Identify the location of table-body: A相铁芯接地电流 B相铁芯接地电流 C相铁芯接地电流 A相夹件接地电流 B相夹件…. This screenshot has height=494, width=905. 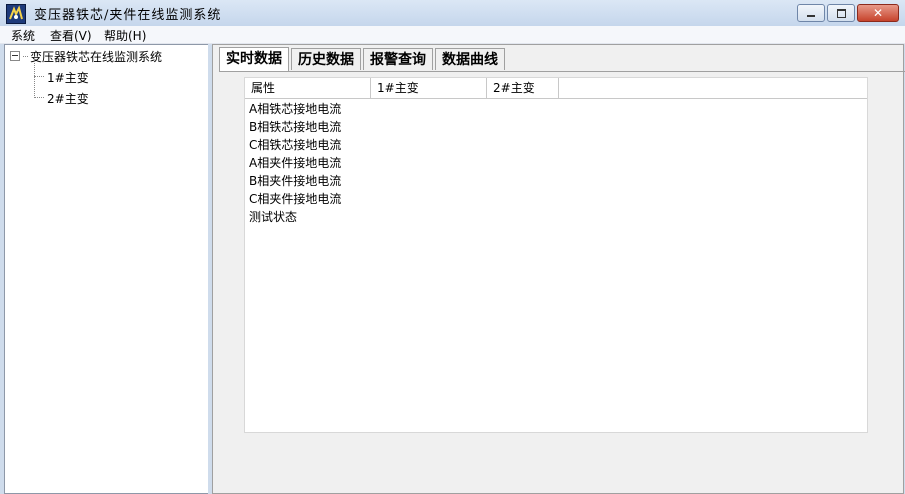
(295, 163).